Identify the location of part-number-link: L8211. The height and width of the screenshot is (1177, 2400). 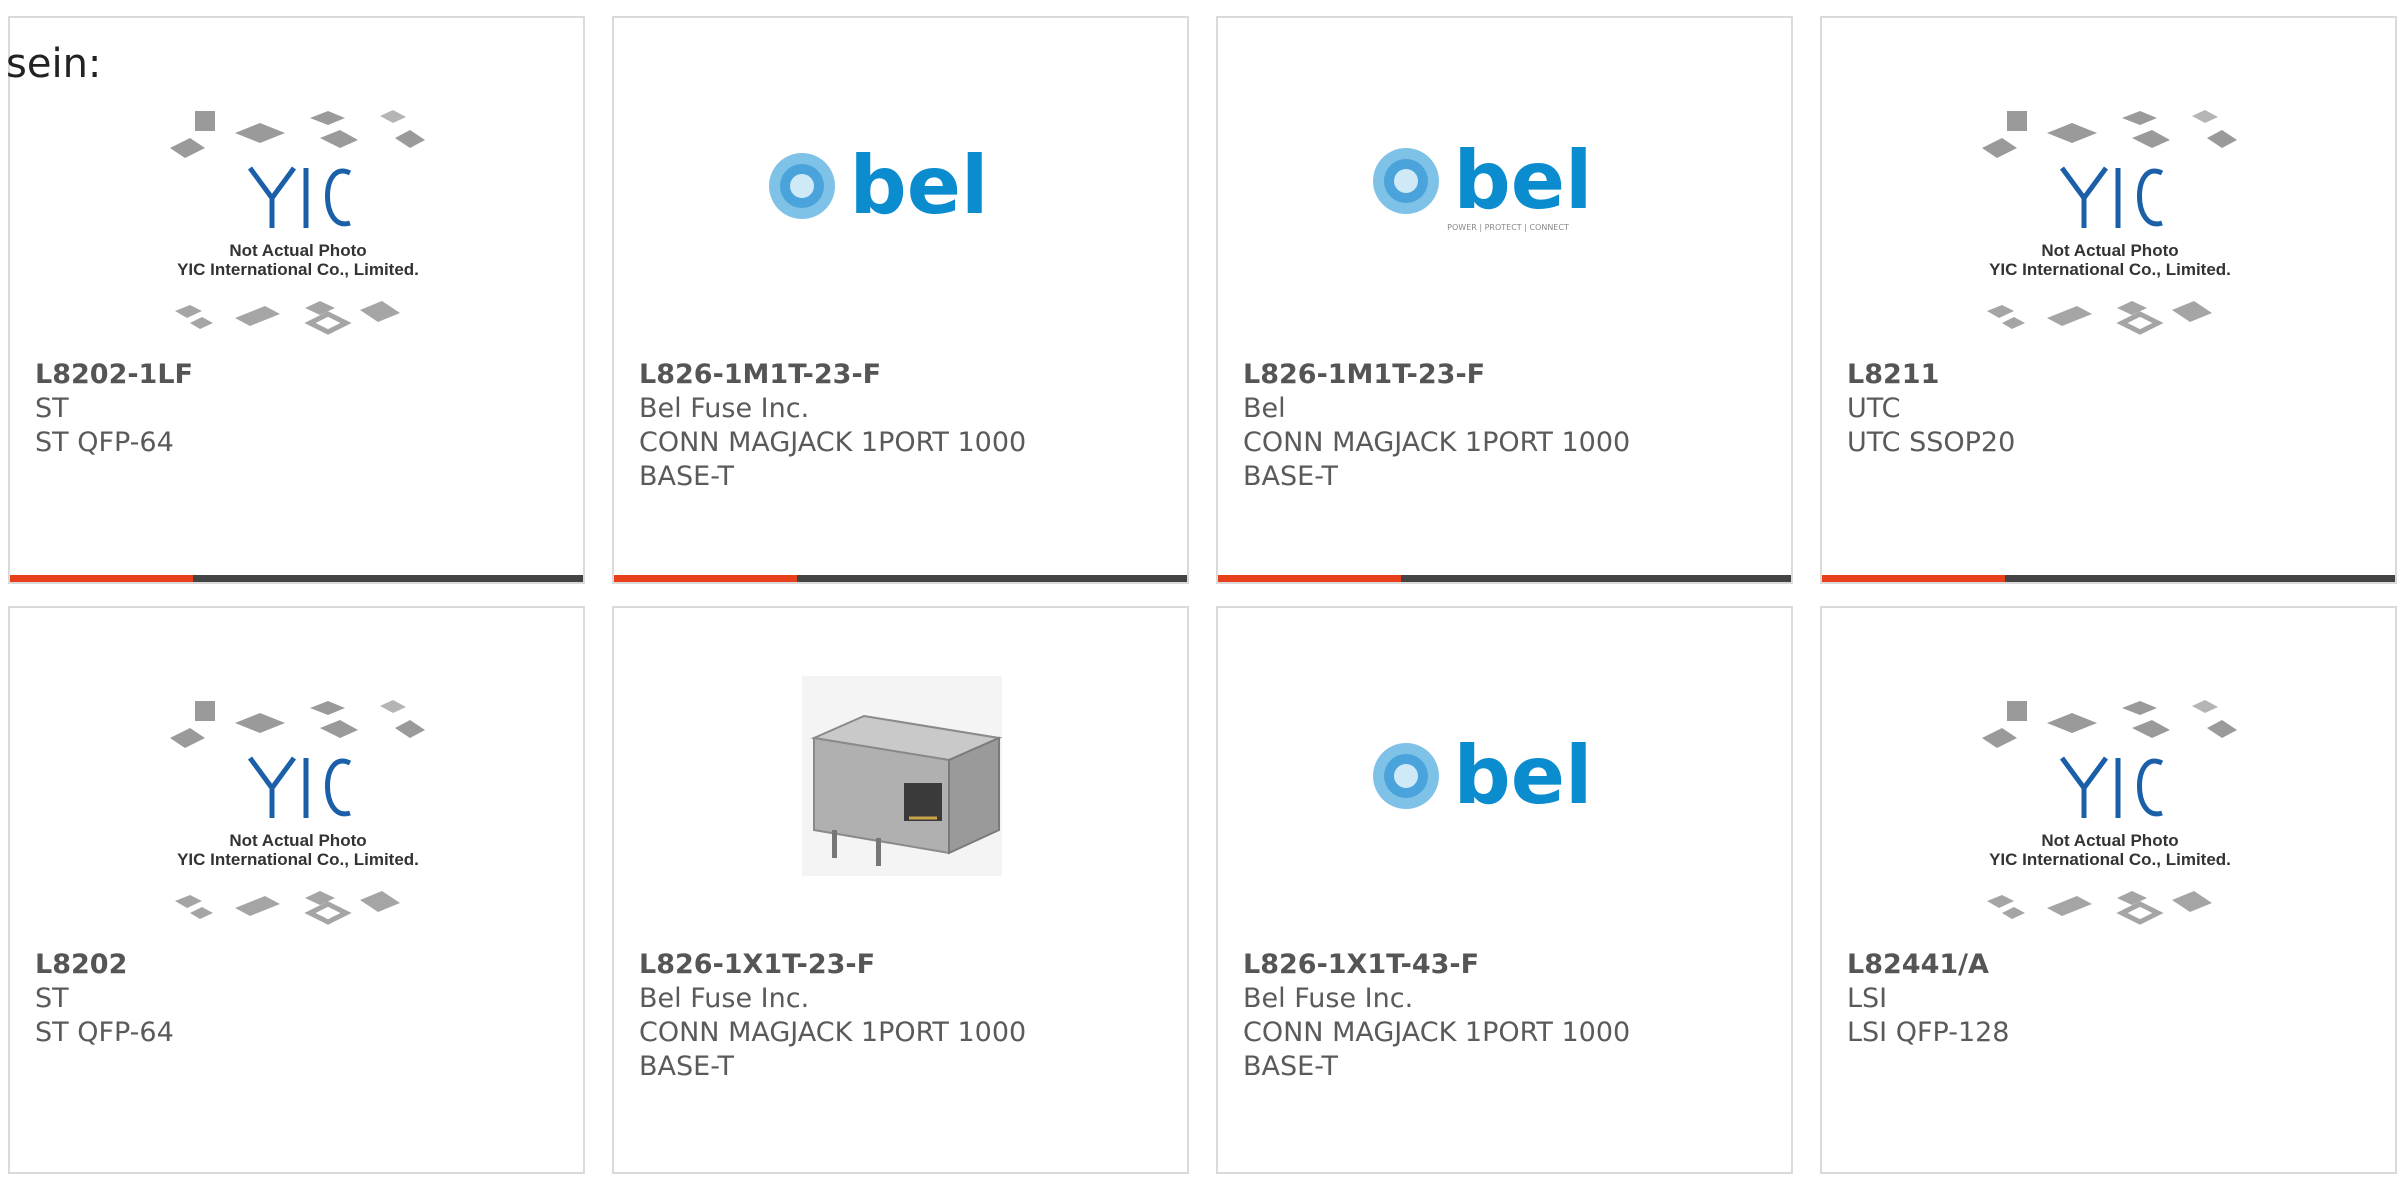
(2107, 375).